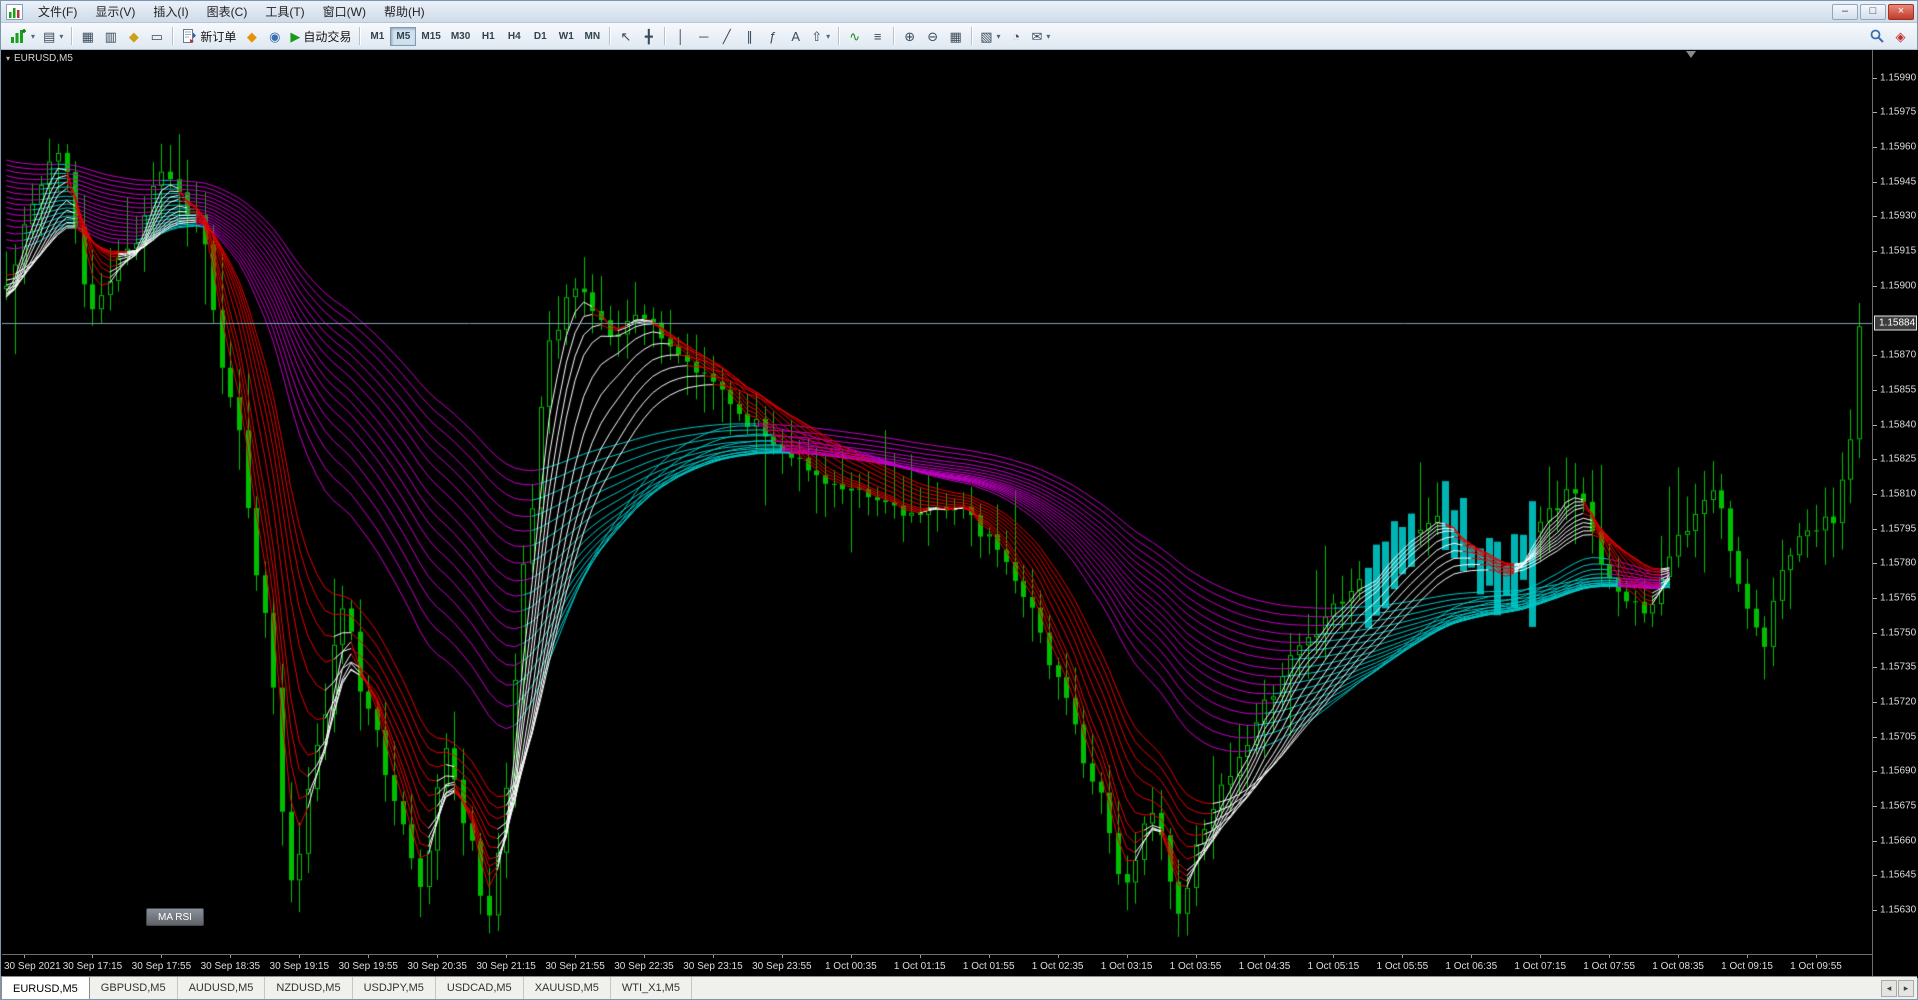  I want to click on profiles-button: ▤ ▾, so click(53, 36).